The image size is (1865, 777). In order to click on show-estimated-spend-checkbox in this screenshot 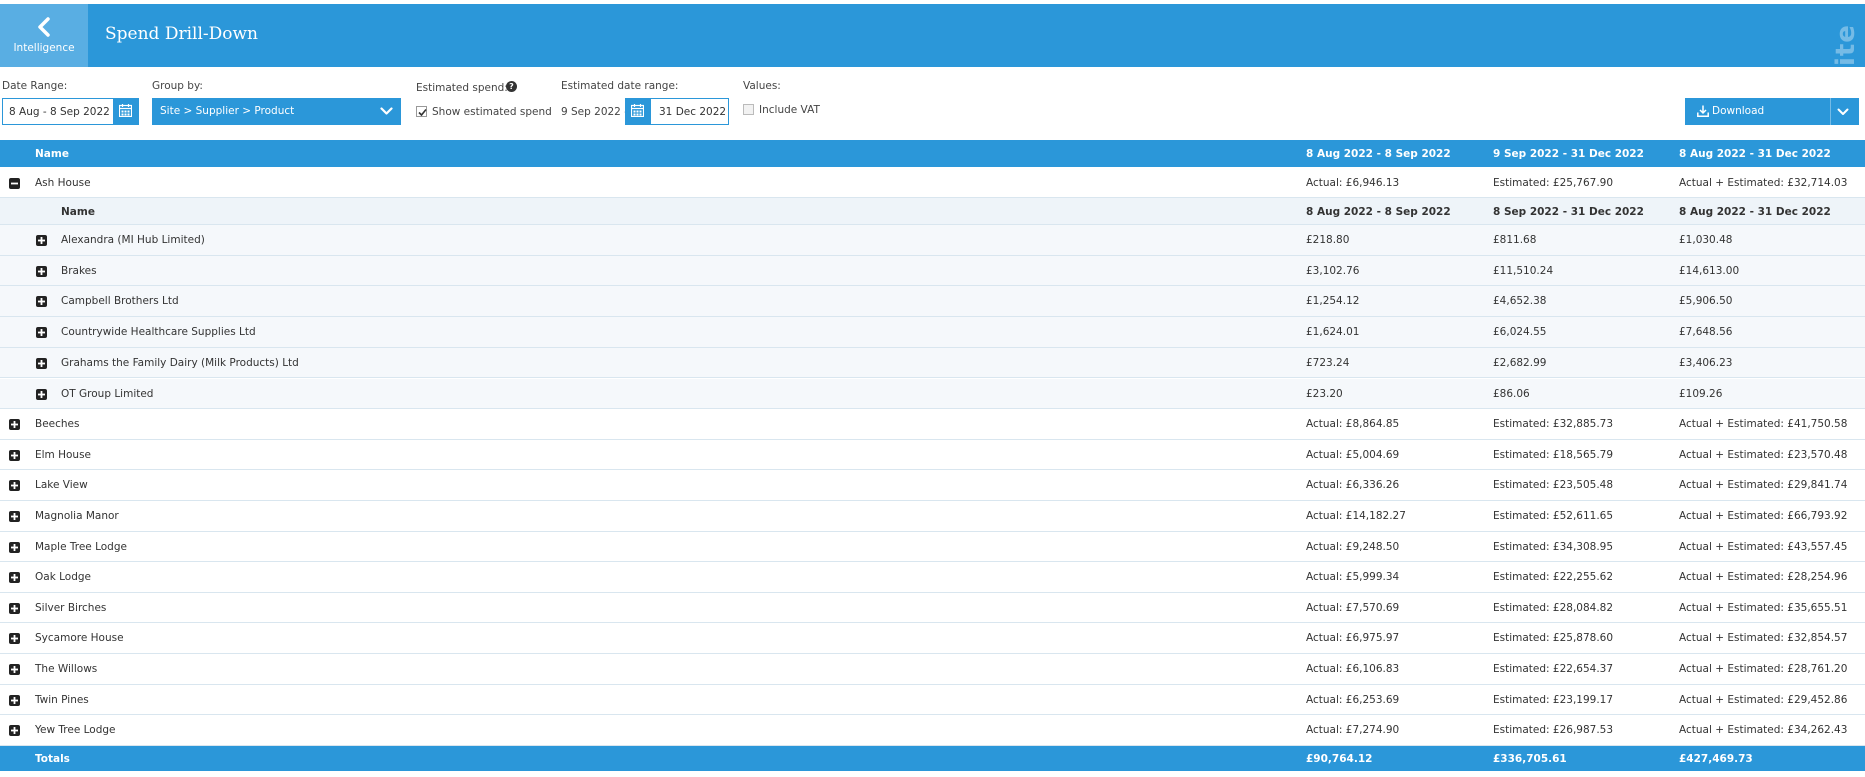, I will do `click(421, 111)`.